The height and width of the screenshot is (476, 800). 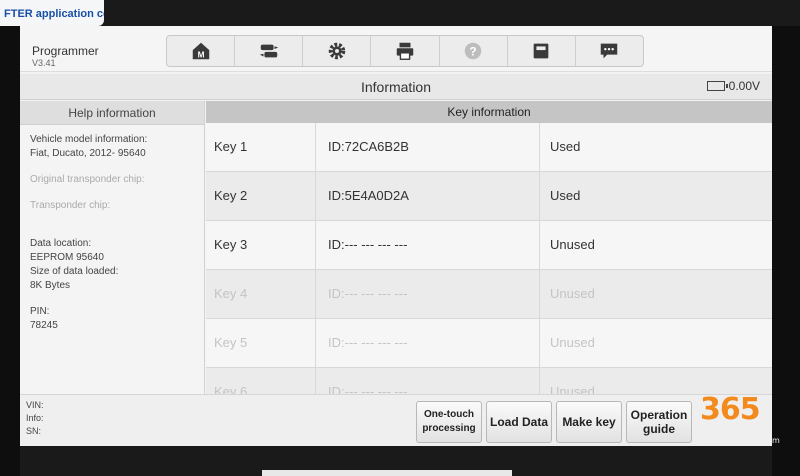 I want to click on feedback-button, so click(x=609, y=51).